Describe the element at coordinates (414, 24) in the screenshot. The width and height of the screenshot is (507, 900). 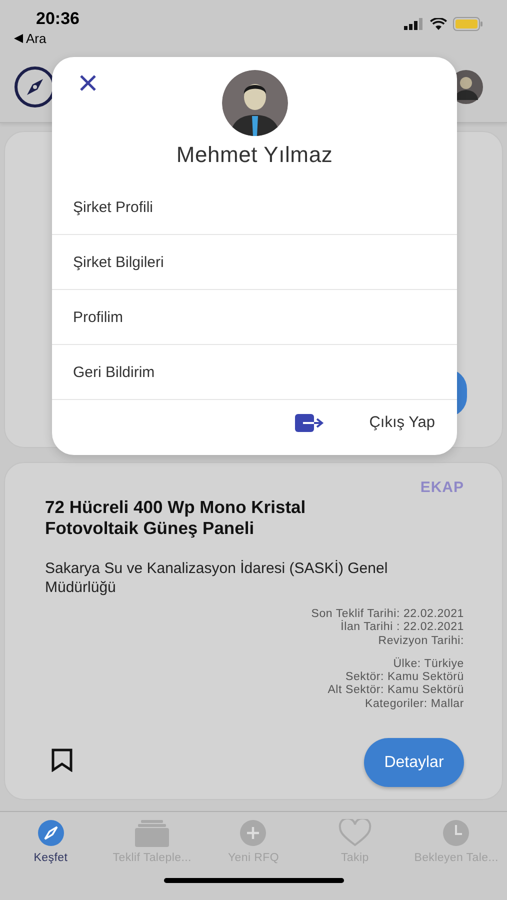
I see `signal-icon` at that location.